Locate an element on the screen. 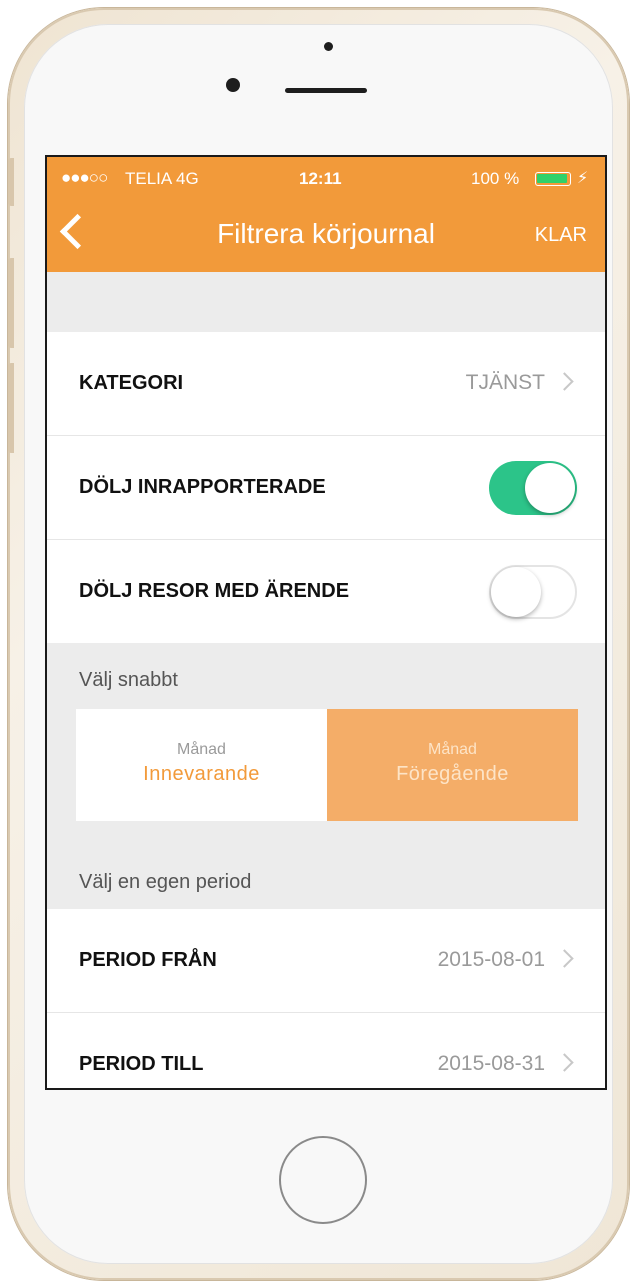  earpiece-speaker is located at coordinates (326, 90).